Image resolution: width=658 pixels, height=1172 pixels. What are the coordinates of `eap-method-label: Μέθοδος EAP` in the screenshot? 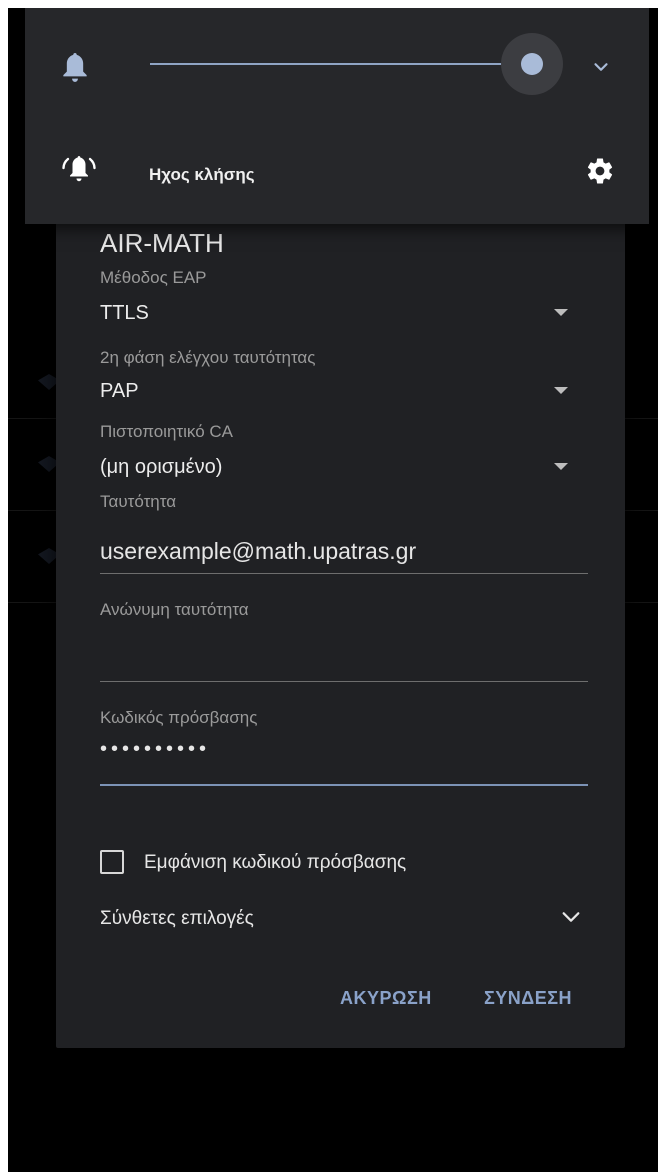 It's located at (153, 277).